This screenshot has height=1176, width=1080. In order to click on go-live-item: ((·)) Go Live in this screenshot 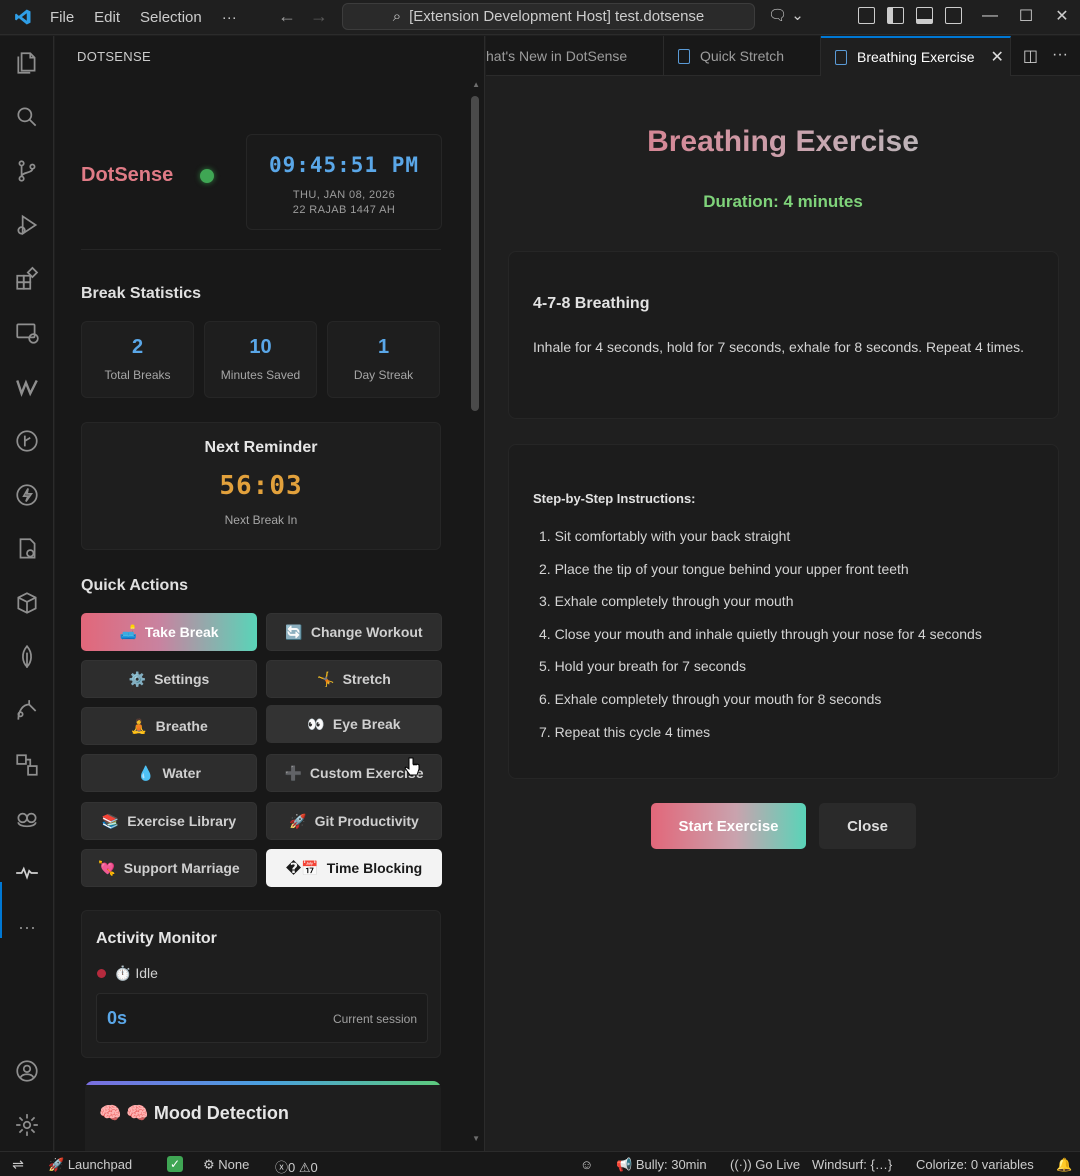, I will do `click(765, 1164)`.